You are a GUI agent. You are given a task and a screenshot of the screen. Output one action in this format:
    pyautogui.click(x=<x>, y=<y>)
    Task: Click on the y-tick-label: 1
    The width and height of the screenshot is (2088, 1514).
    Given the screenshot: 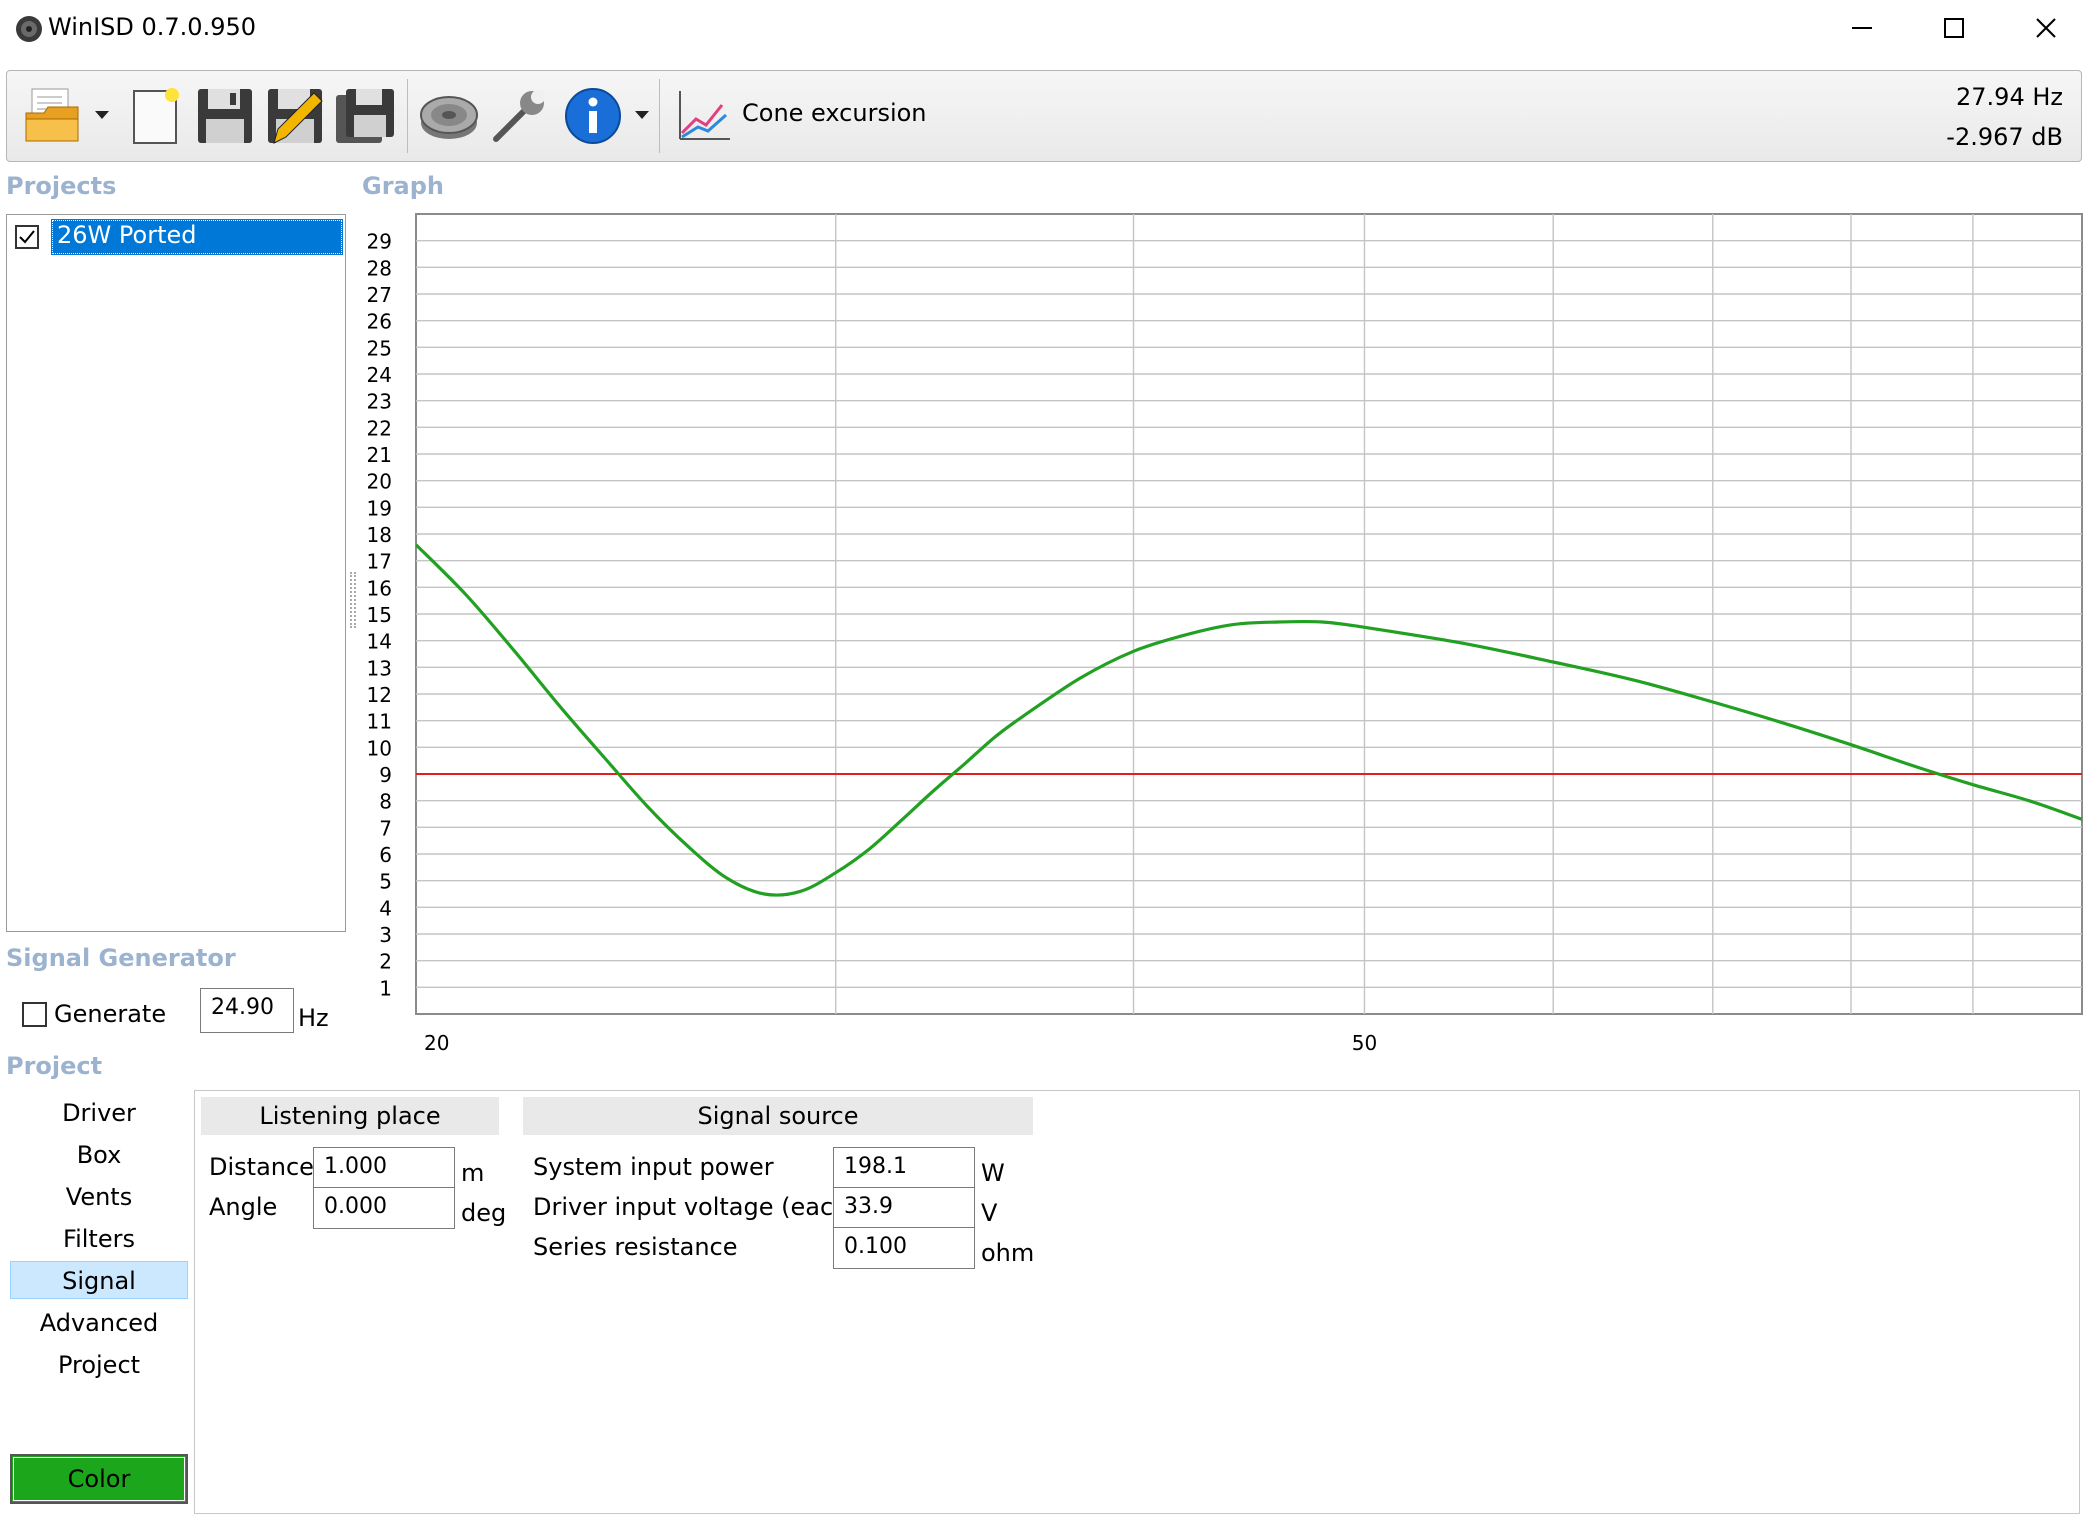 What is the action you would take?
    pyautogui.click(x=385, y=988)
    